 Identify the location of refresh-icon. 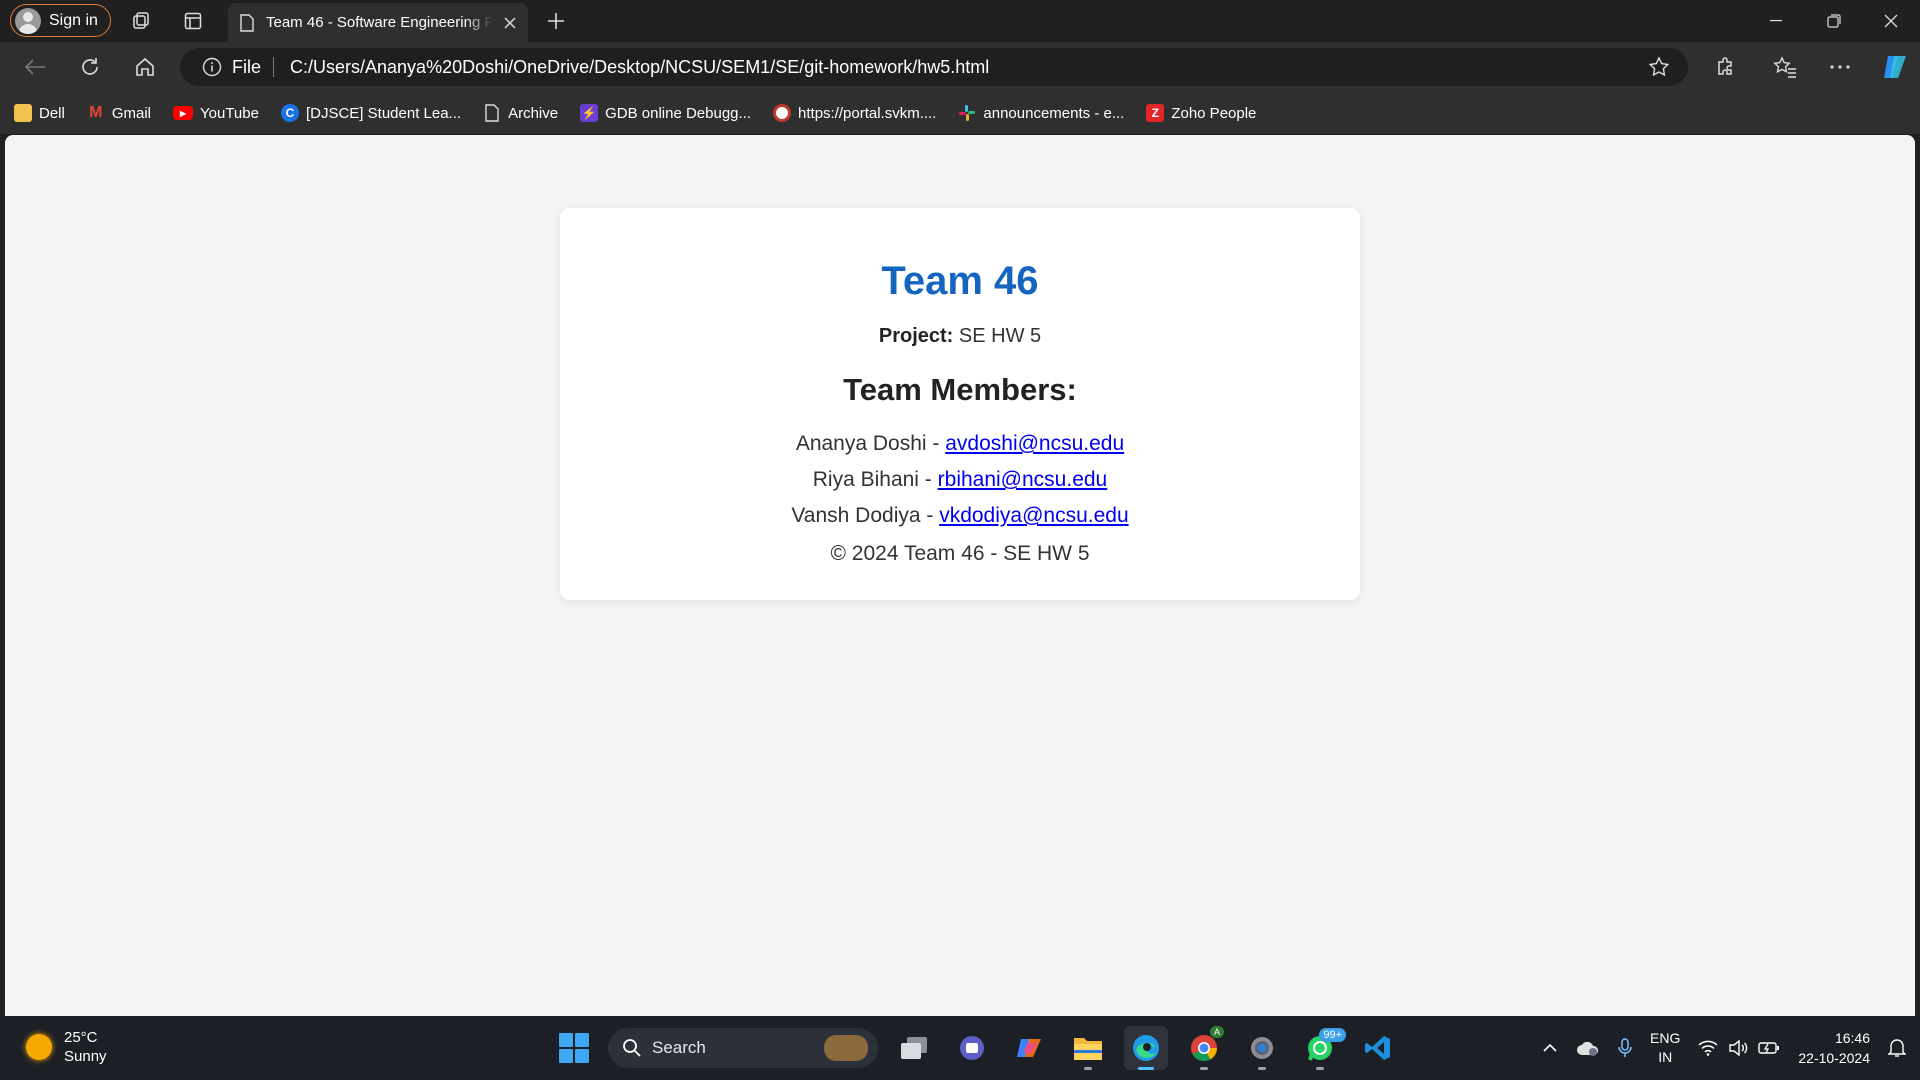
(90, 67).